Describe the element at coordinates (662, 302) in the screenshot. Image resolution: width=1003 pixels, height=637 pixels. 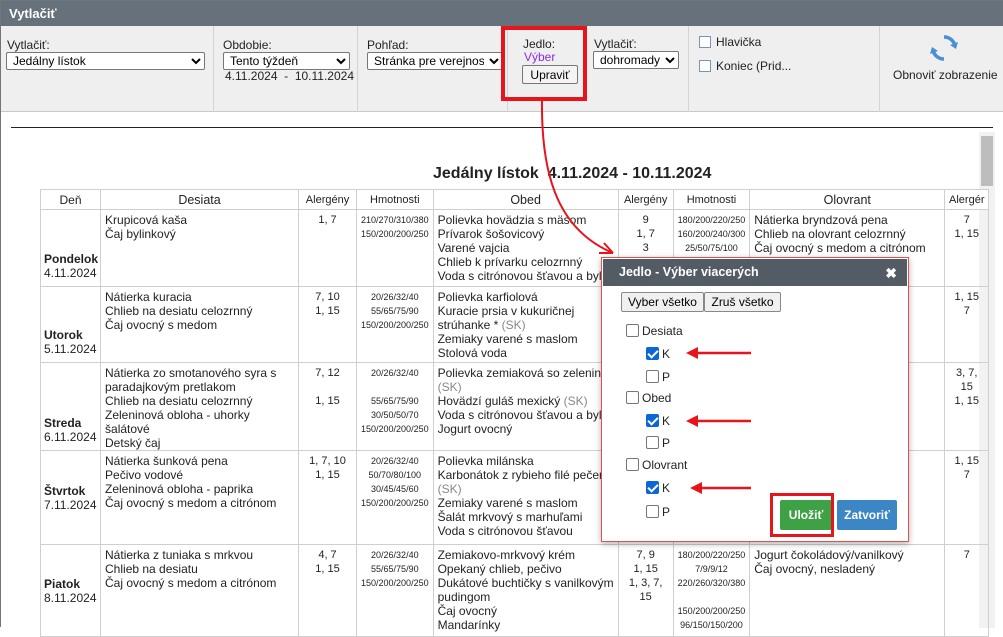
I see `select-all-button: Vyber všetko` at that location.